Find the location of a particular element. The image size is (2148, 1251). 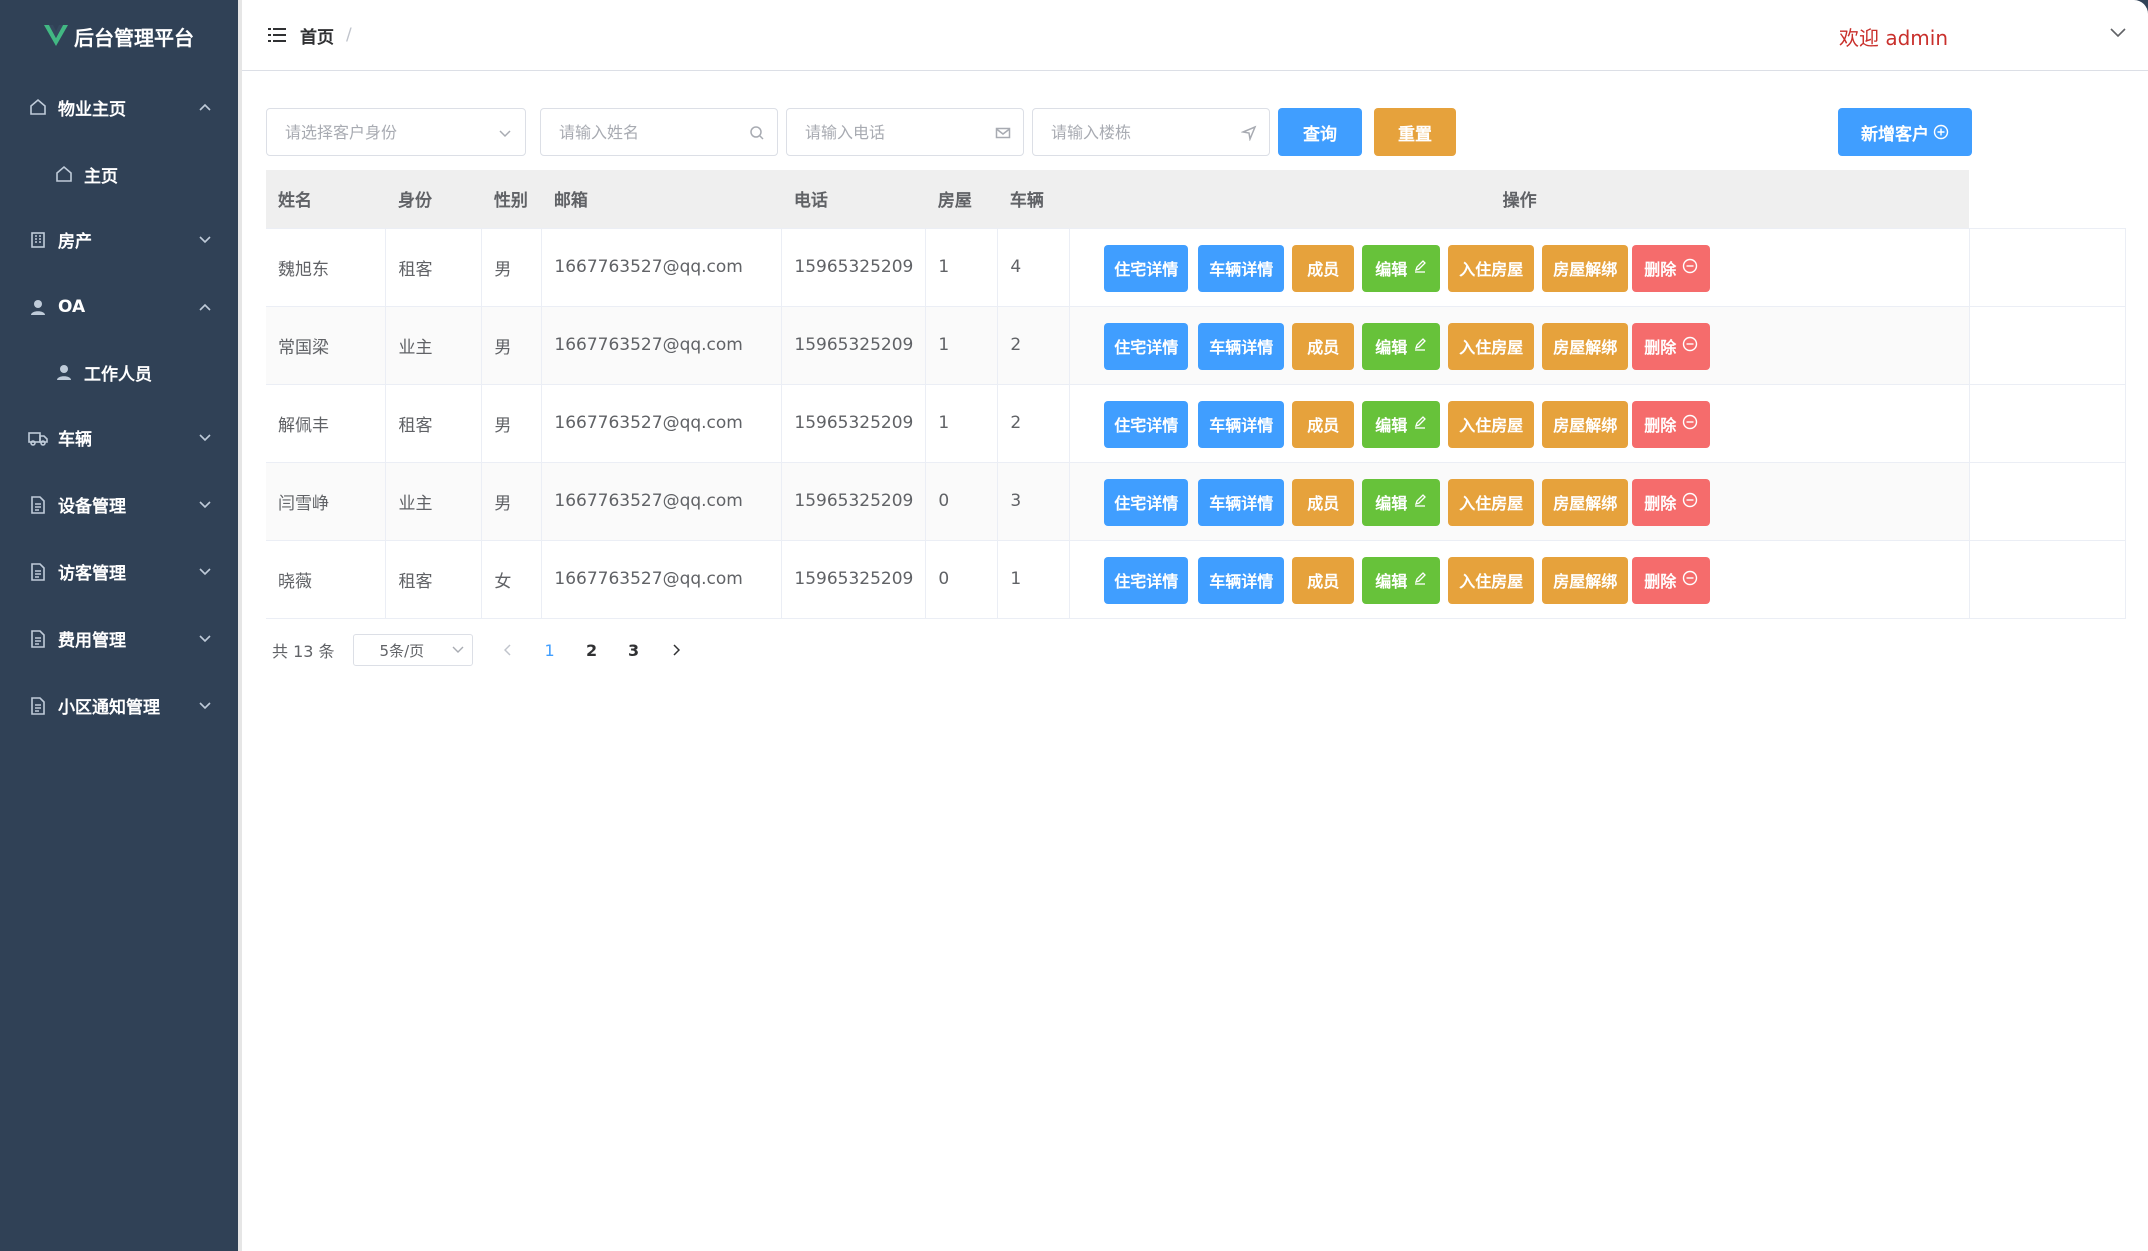

building-input is located at coordinates (1138, 132).